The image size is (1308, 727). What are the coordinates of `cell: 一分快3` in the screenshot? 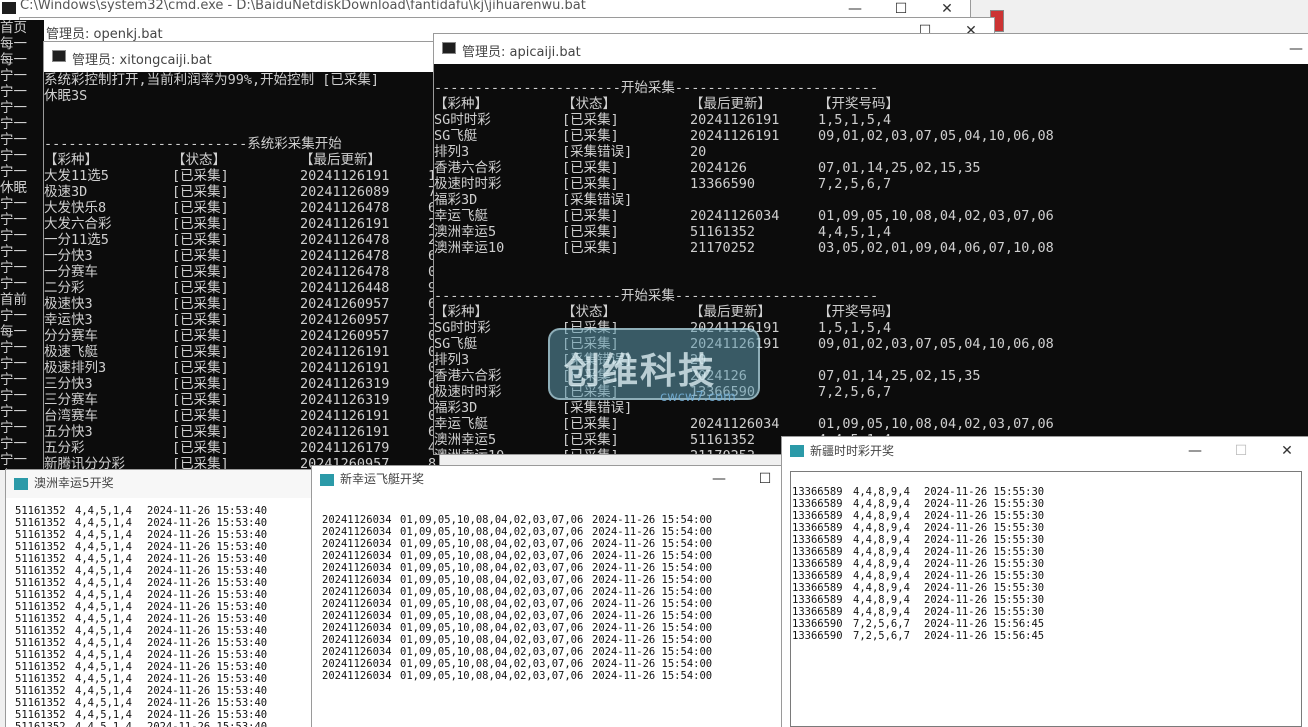 It's located at (68, 256).